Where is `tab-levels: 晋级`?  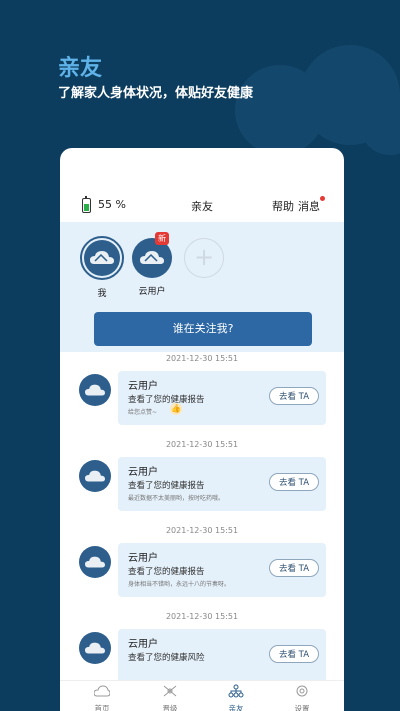 tab-levels: 晋级 is located at coordinates (170, 697).